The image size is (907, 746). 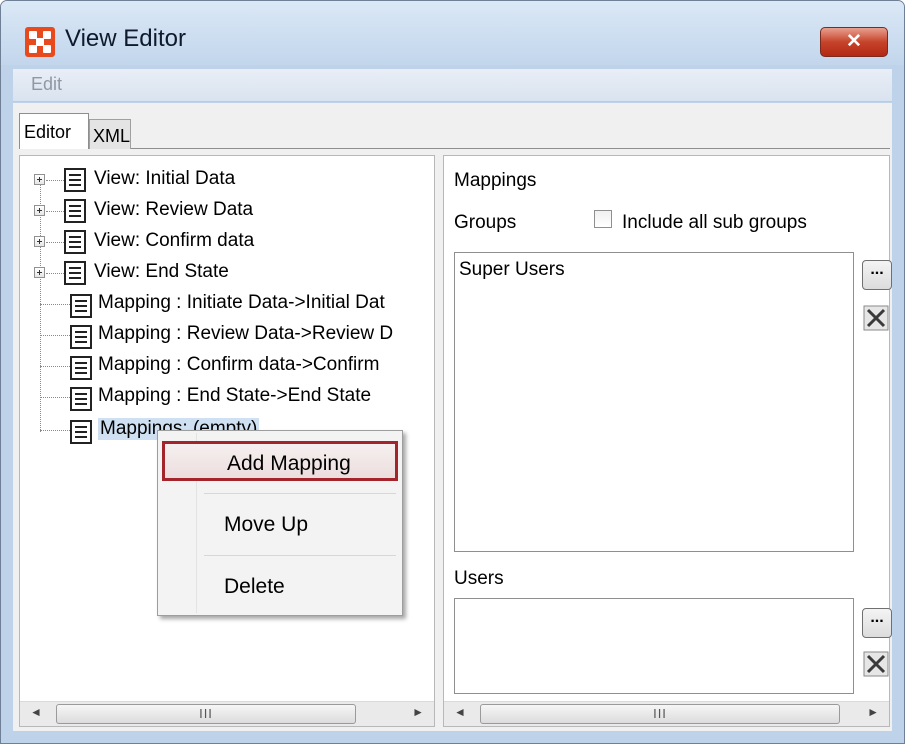 What do you see at coordinates (266, 524) in the screenshot?
I see `menu-item-label: Move Up` at bounding box center [266, 524].